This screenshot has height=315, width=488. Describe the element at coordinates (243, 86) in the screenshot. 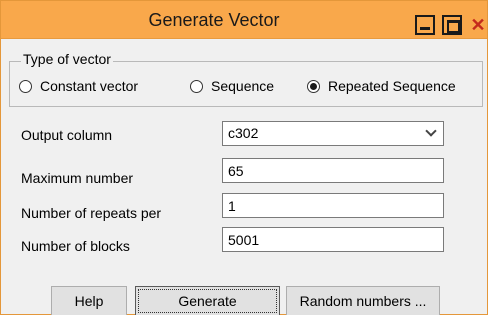

I see `radio-sequence-label: Sequence` at that location.